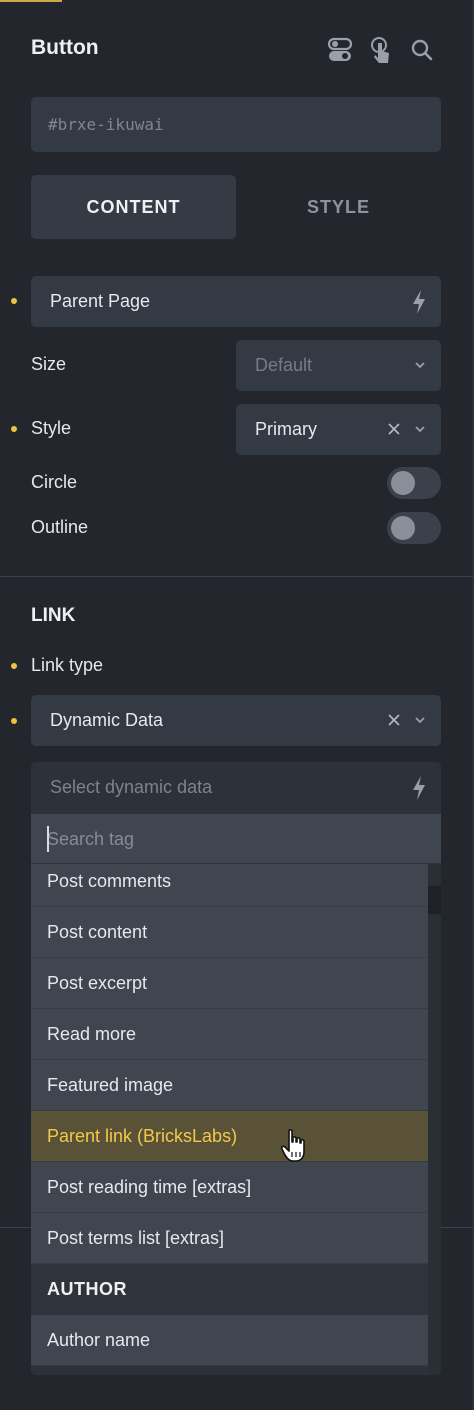 The height and width of the screenshot is (1410, 474). I want to click on list-item: Post excerpt, so click(229, 983).